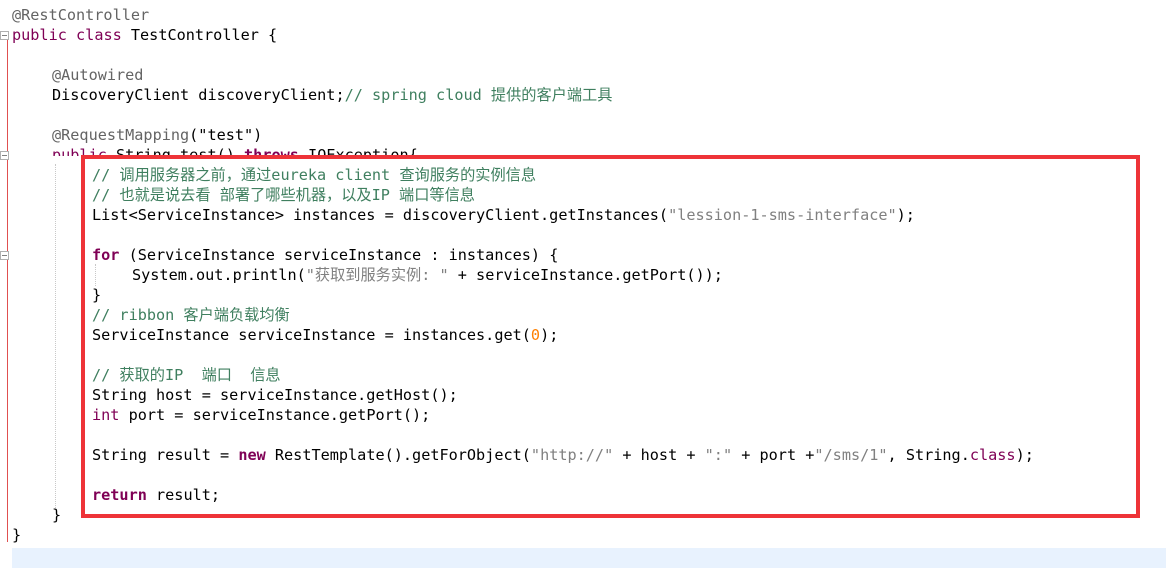 This screenshot has width=1166, height=568. I want to click on code-line-4: @Autowired, so click(97, 75).